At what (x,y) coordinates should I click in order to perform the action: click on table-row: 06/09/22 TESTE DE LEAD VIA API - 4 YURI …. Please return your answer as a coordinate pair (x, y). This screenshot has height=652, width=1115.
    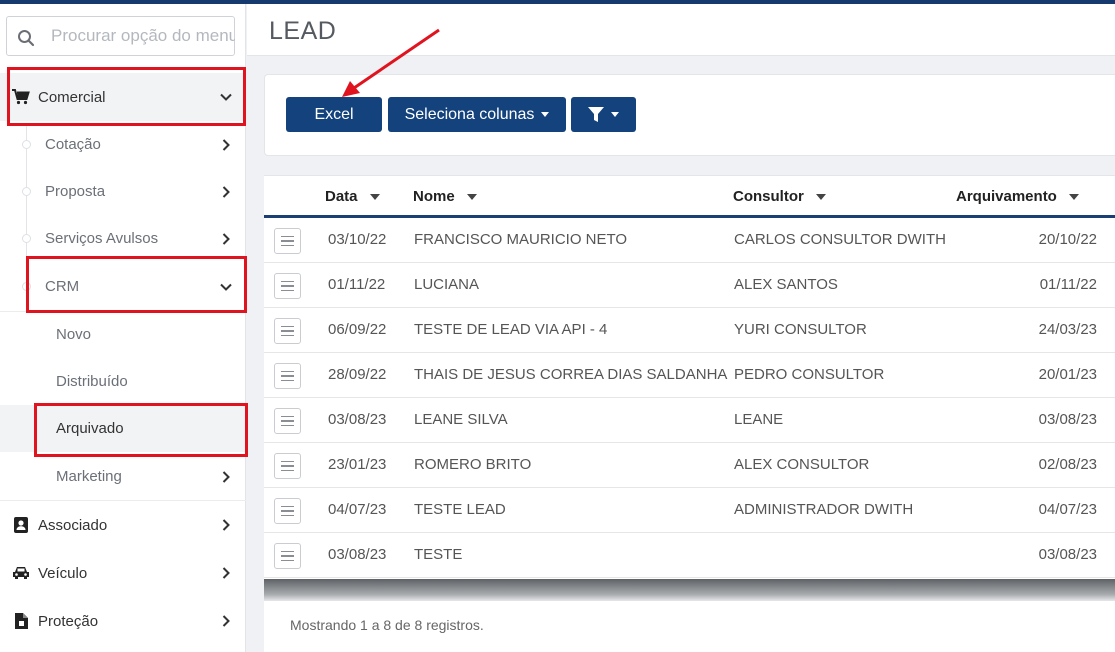
    Looking at the image, I should click on (689, 330).